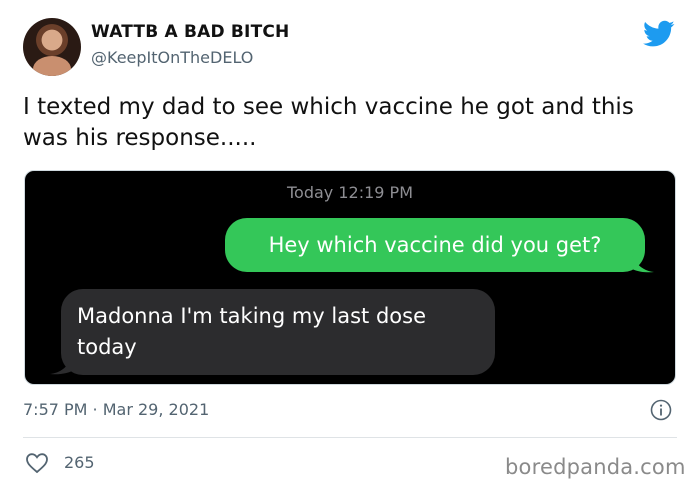 Image resolution: width=700 pixels, height=490 pixels. What do you see at coordinates (350, 437) in the screenshot?
I see `divider` at bounding box center [350, 437].